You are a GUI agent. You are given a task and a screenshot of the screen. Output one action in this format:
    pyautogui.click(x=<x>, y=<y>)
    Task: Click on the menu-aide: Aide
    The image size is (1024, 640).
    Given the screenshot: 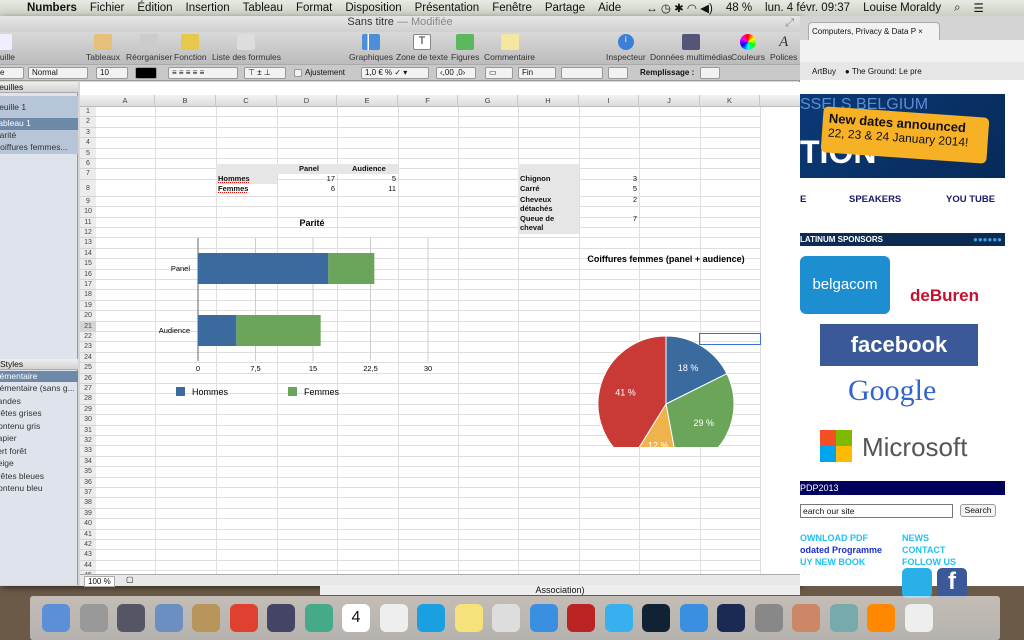 What is the action you would take?
    pyautogui.click(x=609, y=8)
    